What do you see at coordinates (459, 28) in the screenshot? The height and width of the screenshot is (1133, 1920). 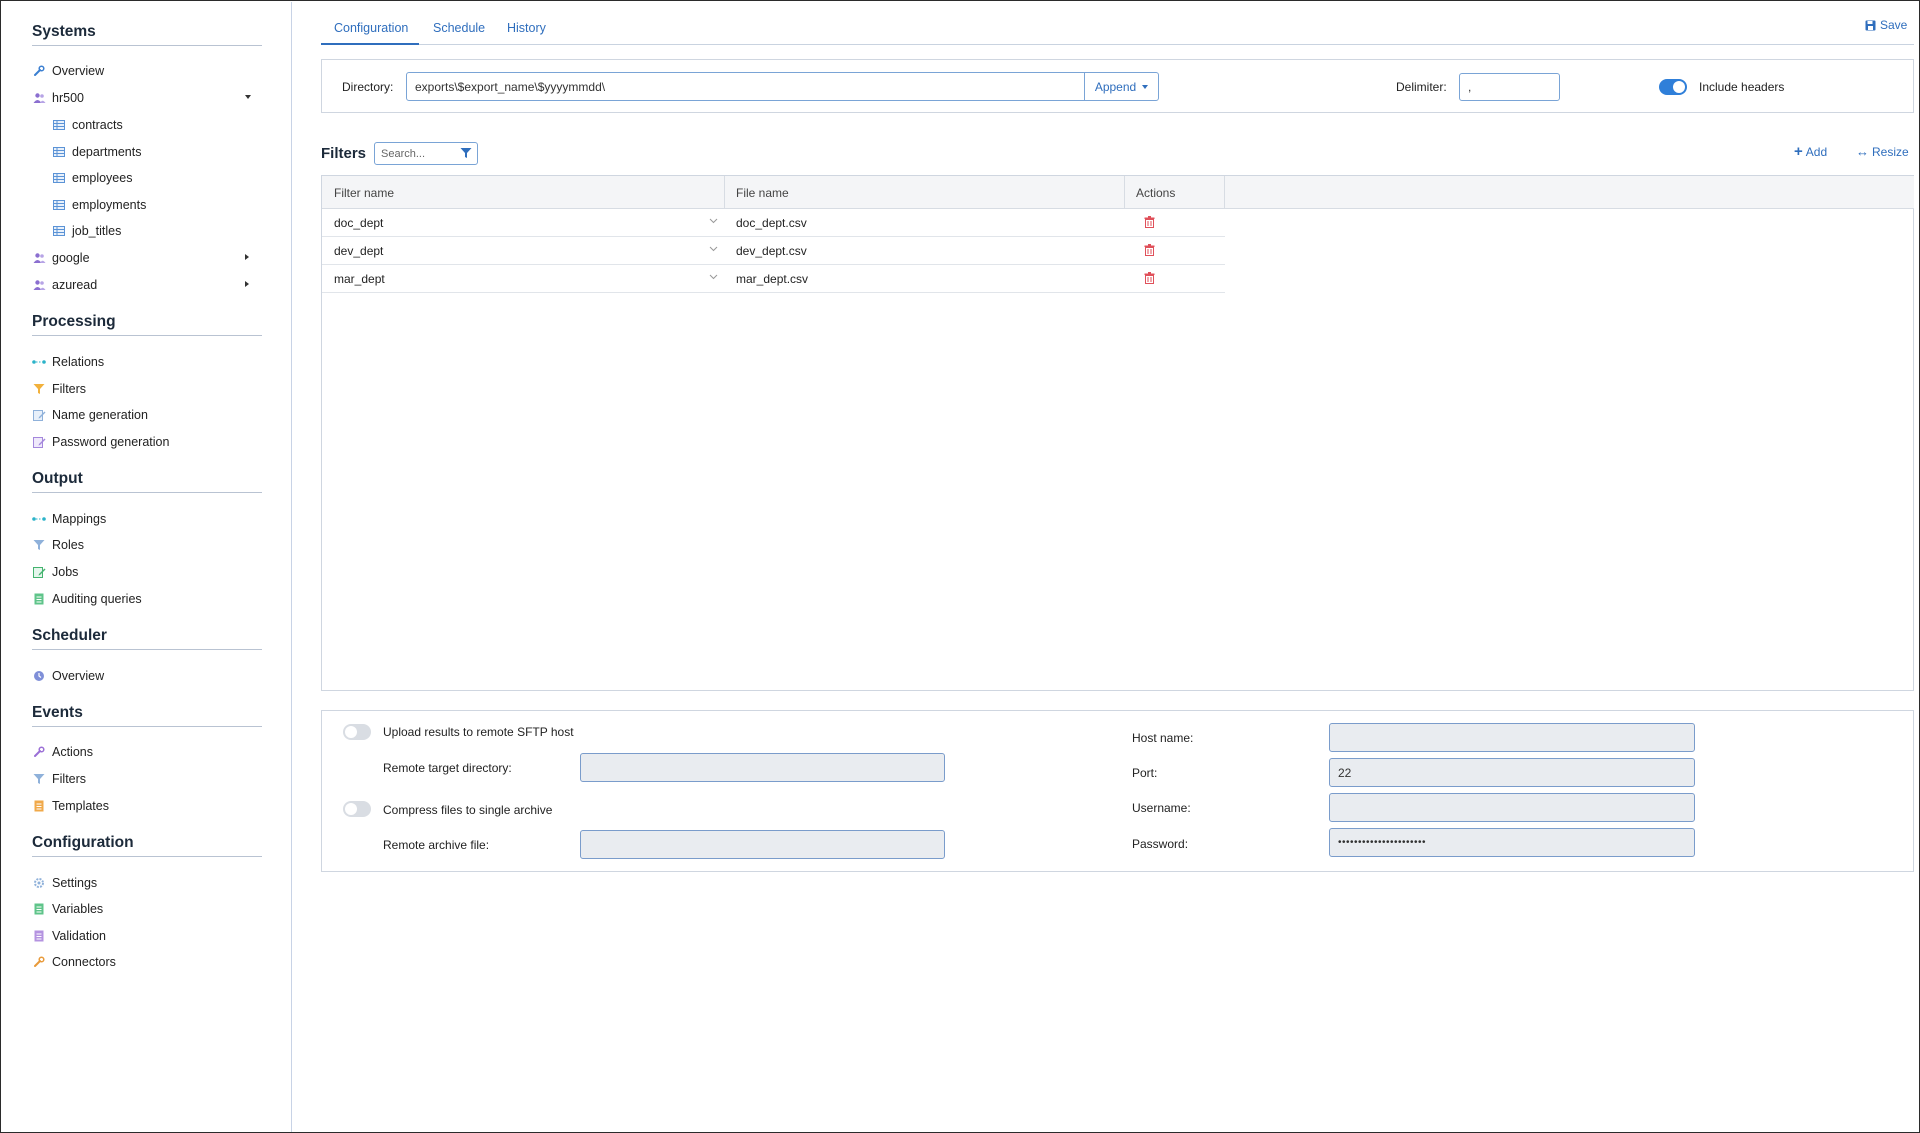 I see `tab-schedule: Schedule` at bounding box center [459, 28].